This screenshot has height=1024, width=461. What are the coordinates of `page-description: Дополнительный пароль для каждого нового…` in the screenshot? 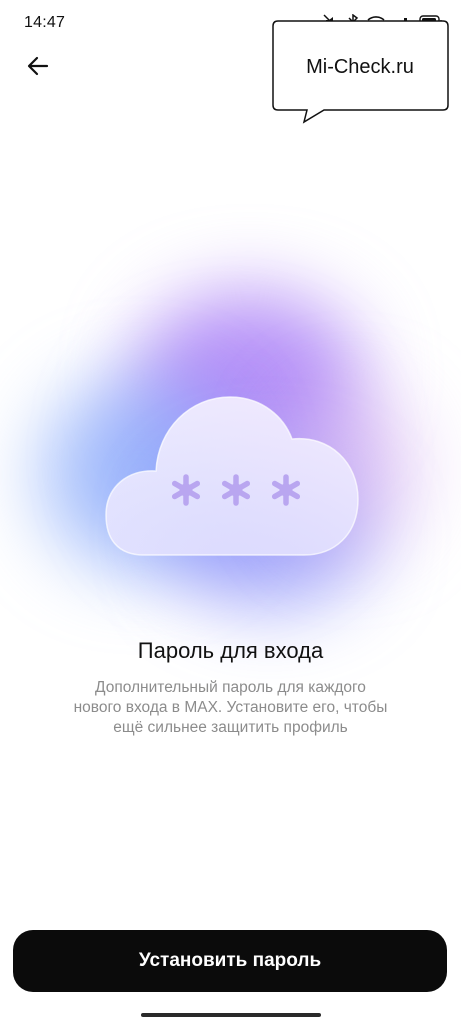 It's located at (230, 707).